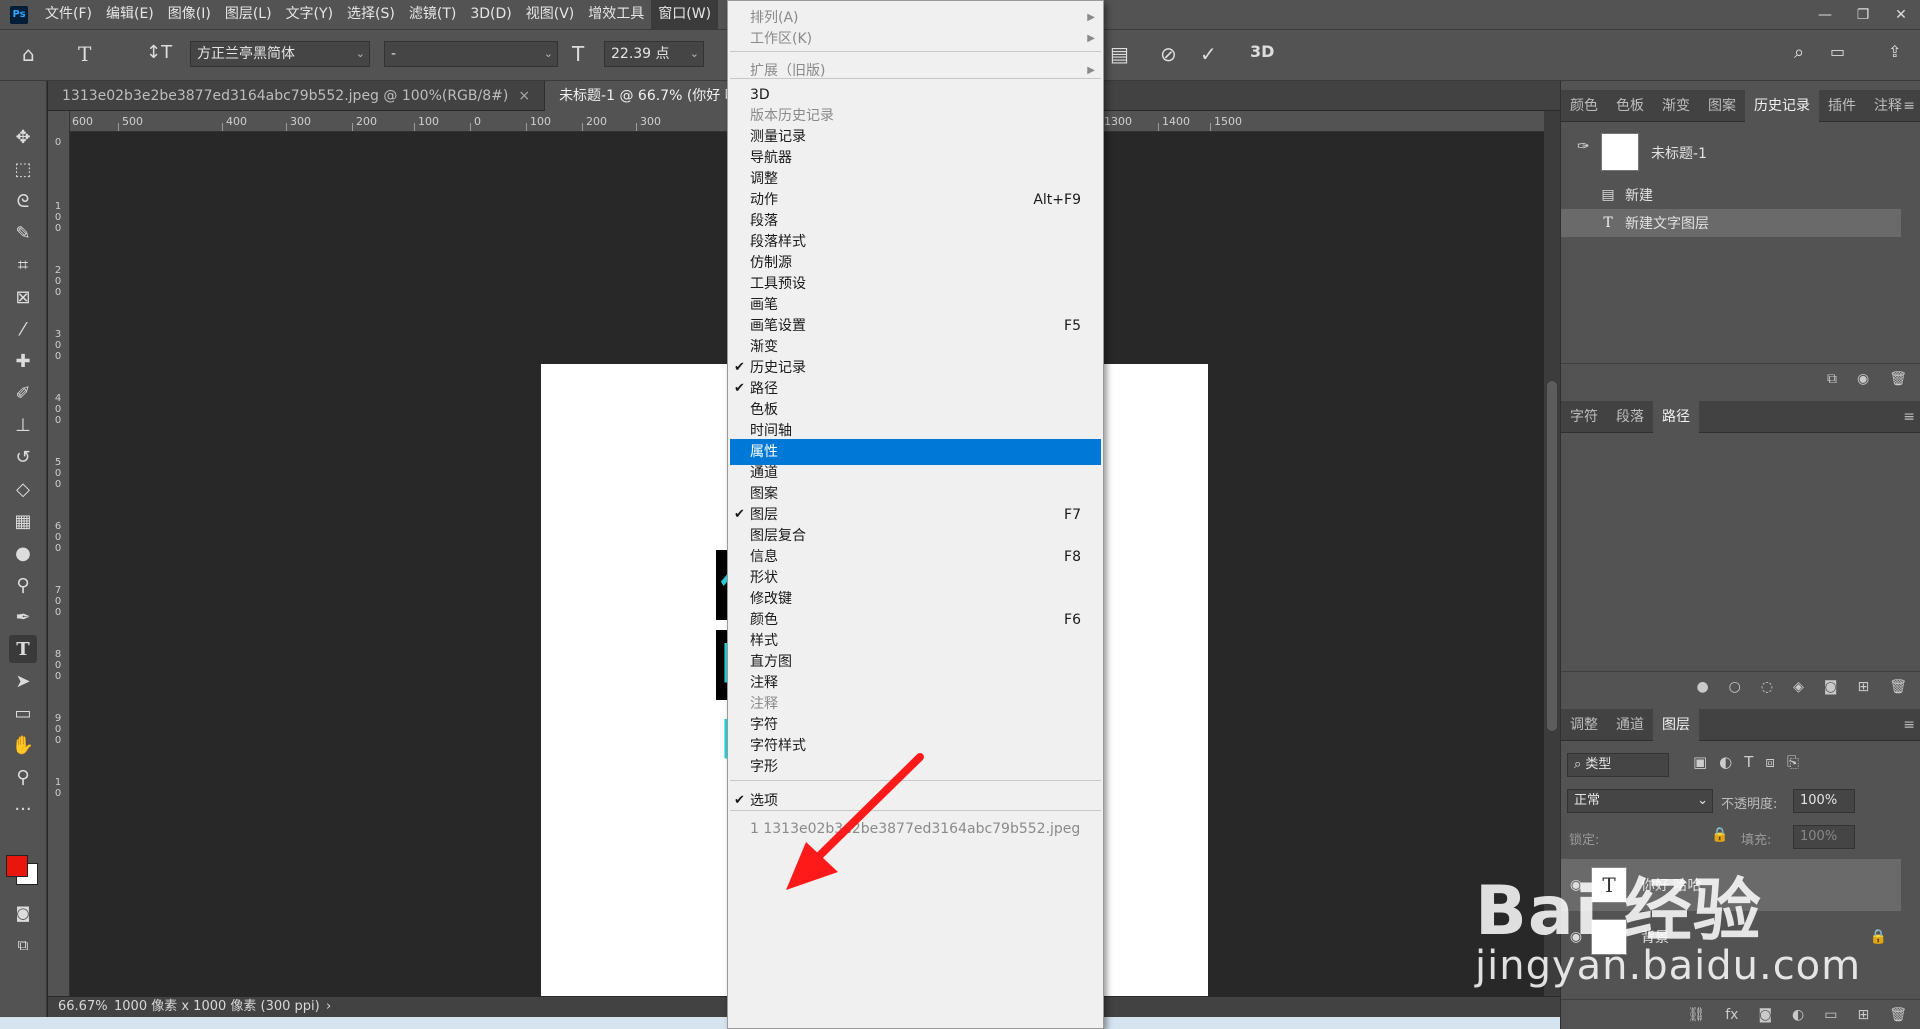 The height and width of the screenshot is (1029, 1920). What do you see at coordinates (23, 945) in the screenshot?
I see `screen-mode-icon: ⧉` at bounding box center [23, 945].